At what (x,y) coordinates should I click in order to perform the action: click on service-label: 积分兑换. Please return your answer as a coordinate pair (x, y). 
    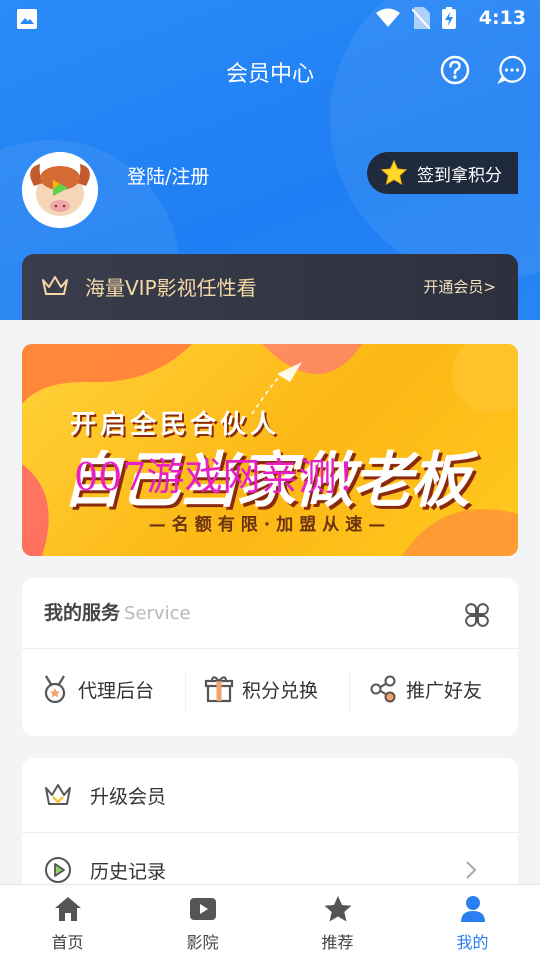
    Looking at the image, I should click on (280, 690).